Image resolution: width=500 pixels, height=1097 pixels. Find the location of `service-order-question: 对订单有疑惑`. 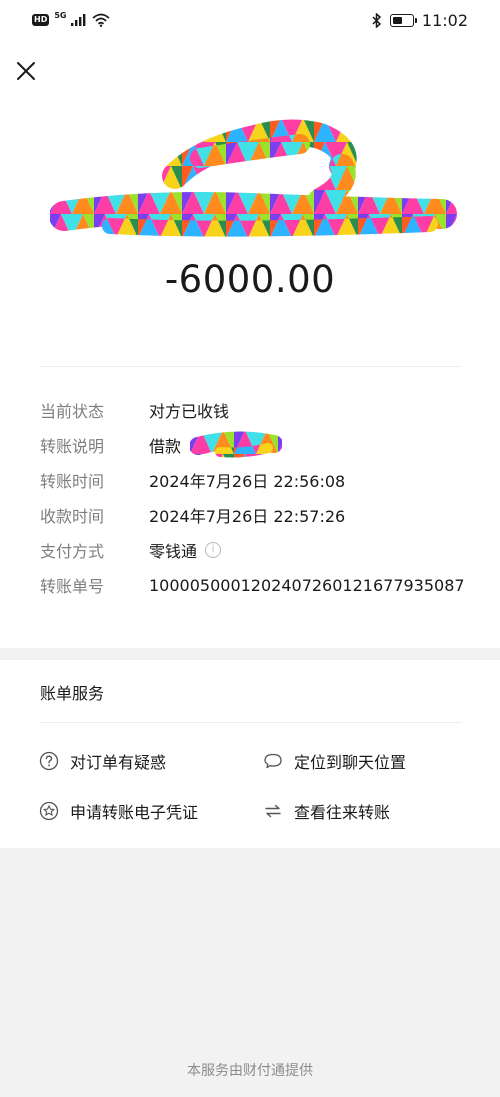

service-order-question: 对订单有疑惑 is located at coordinates (102, 761).